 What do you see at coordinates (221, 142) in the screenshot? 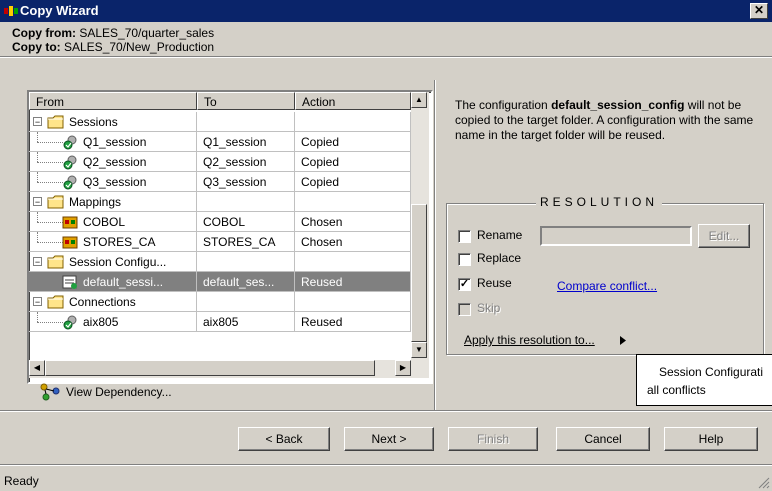
I see `table-row: Q1_session Q1_session Copied` at bounding box center [221, 142].